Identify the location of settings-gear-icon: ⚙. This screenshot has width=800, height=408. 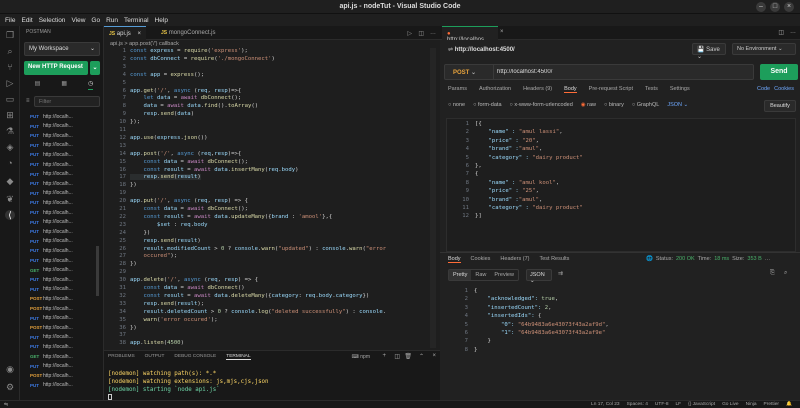
(10, 387).